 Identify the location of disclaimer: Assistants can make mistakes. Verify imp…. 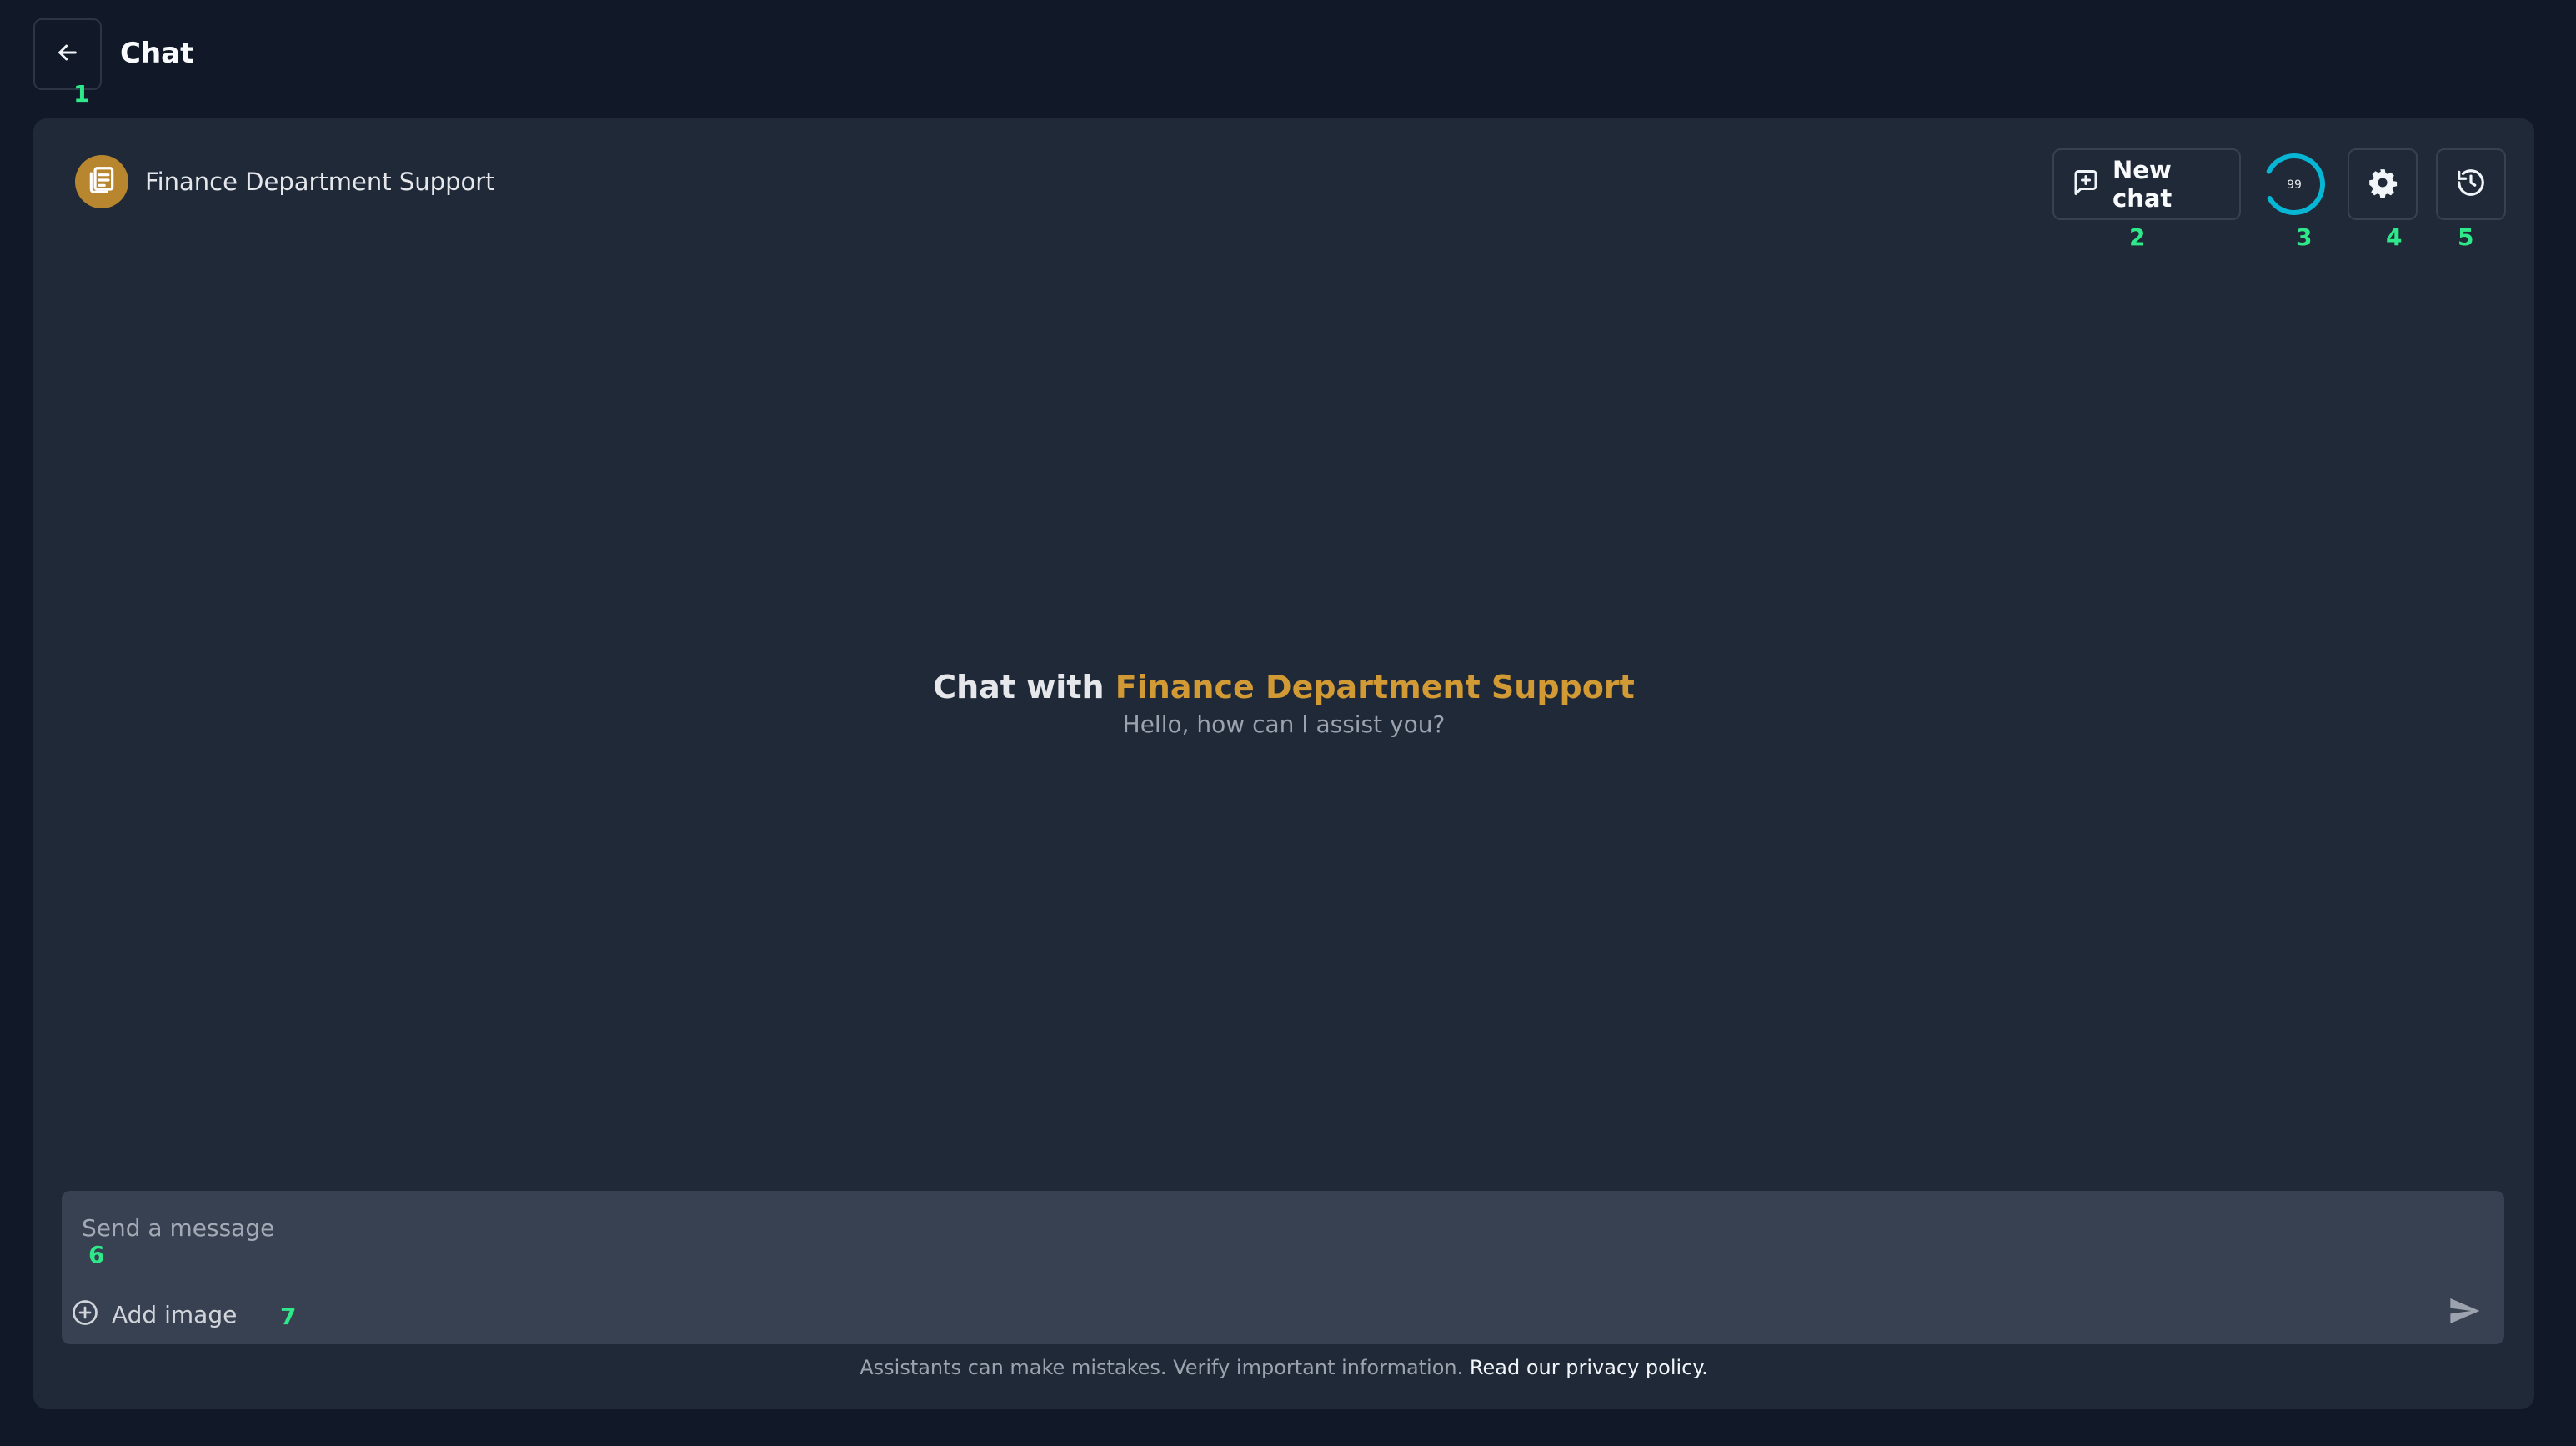
(1283, 1367).